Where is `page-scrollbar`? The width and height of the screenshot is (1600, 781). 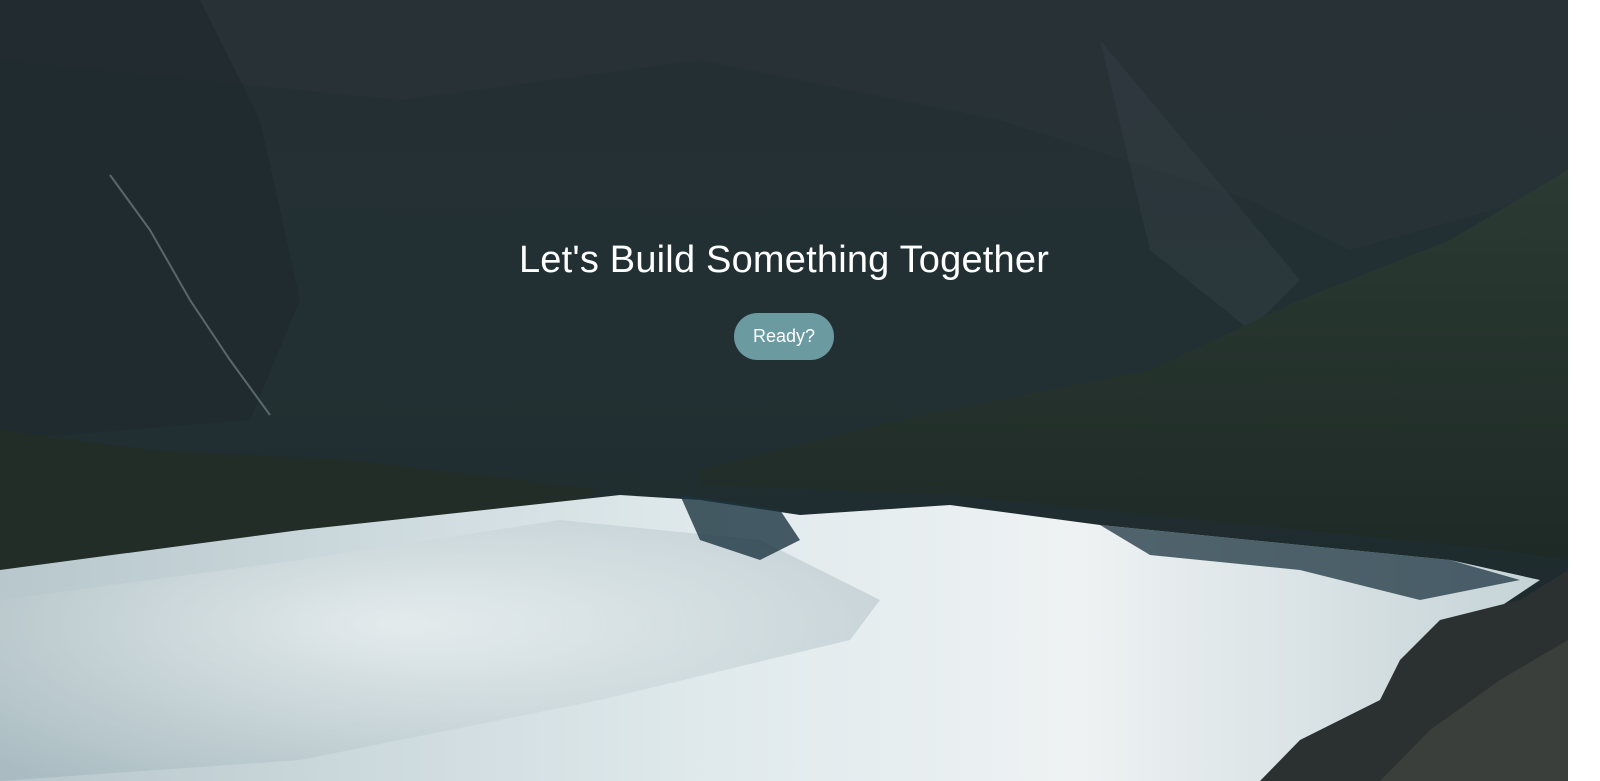
page-scrollbar is located at coordinates (1584, 390).